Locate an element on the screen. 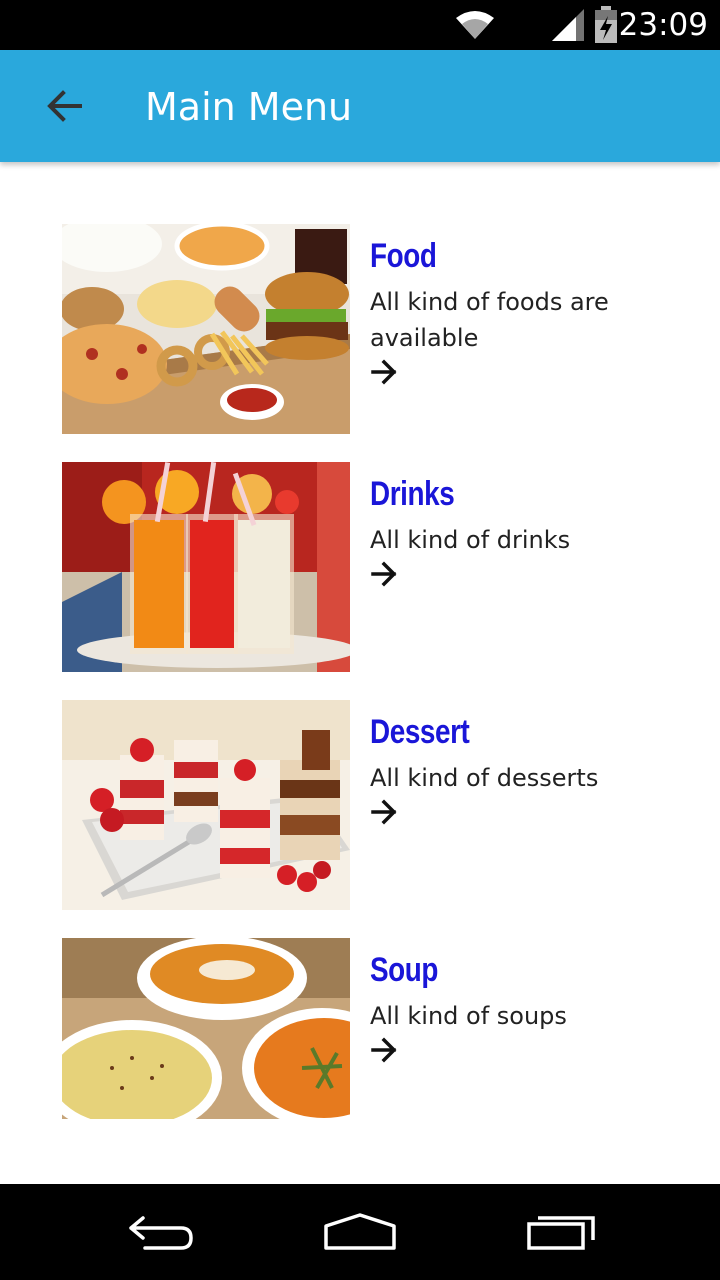 The width and height of the screenshot is (720, 1280). menu-item-title: Dessert is located at coordinates (420, 732).